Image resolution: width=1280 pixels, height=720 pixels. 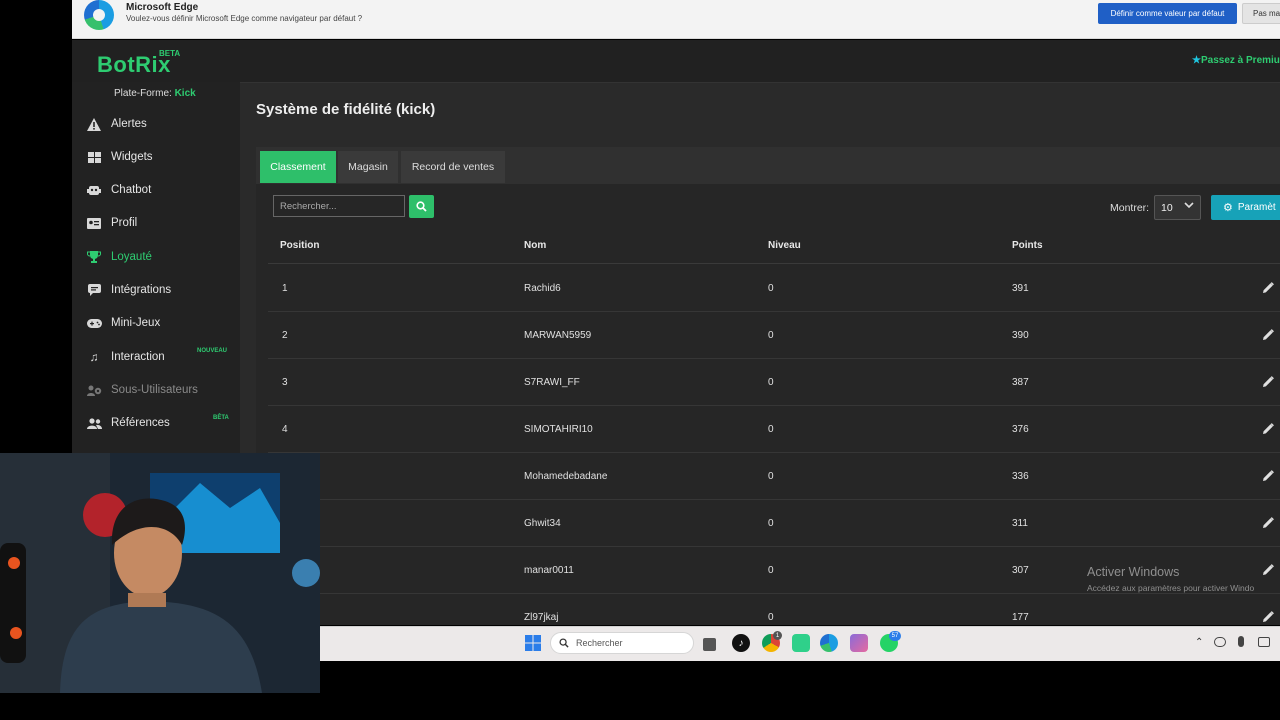 I want to click on tab-classement: Classement, so click(x=298, y=167).